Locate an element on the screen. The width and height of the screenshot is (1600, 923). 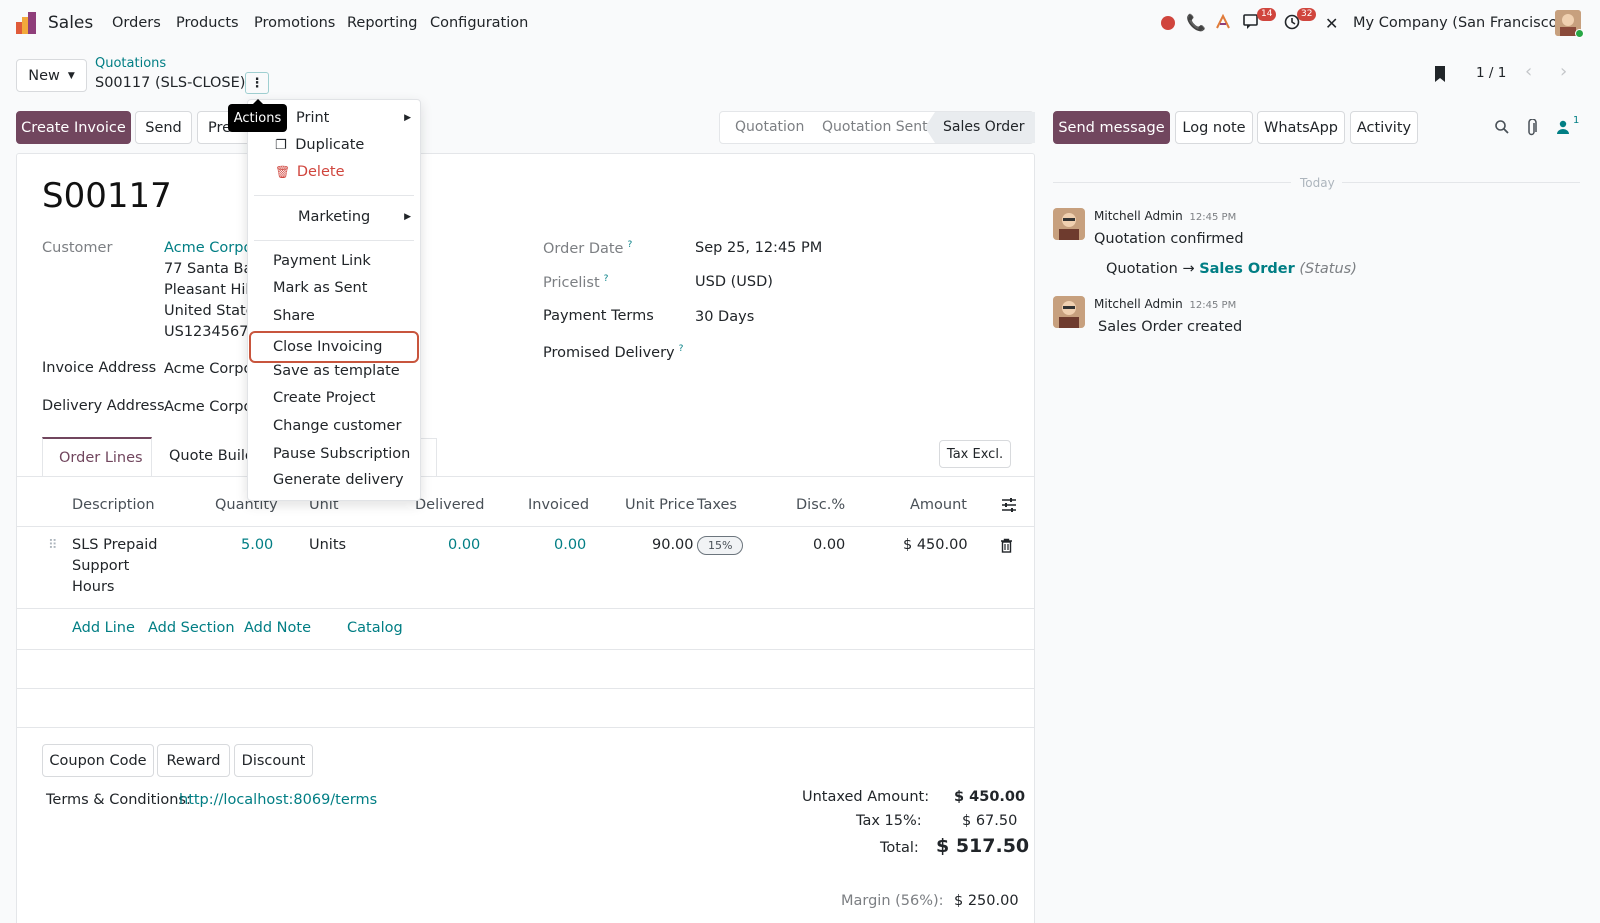
menu-close-invoicing: Close Invoicing is located at coordinates (334, 347).